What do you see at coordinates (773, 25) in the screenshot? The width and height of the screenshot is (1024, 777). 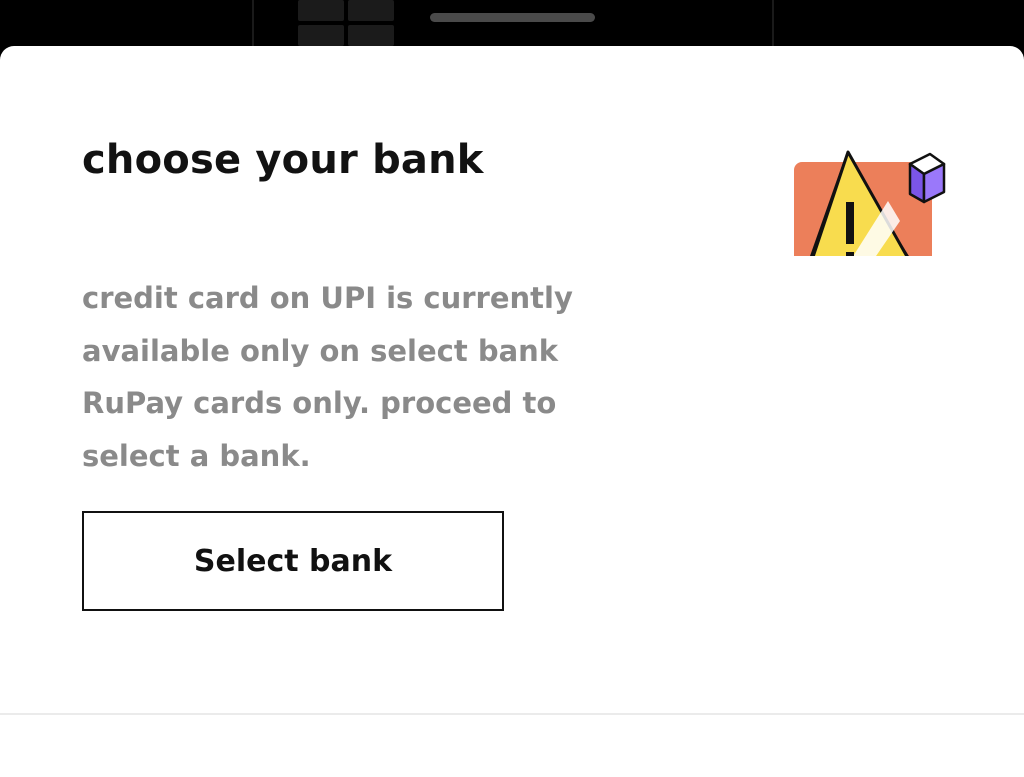 I see `card-edge-right` at bounding box center [773, 25].